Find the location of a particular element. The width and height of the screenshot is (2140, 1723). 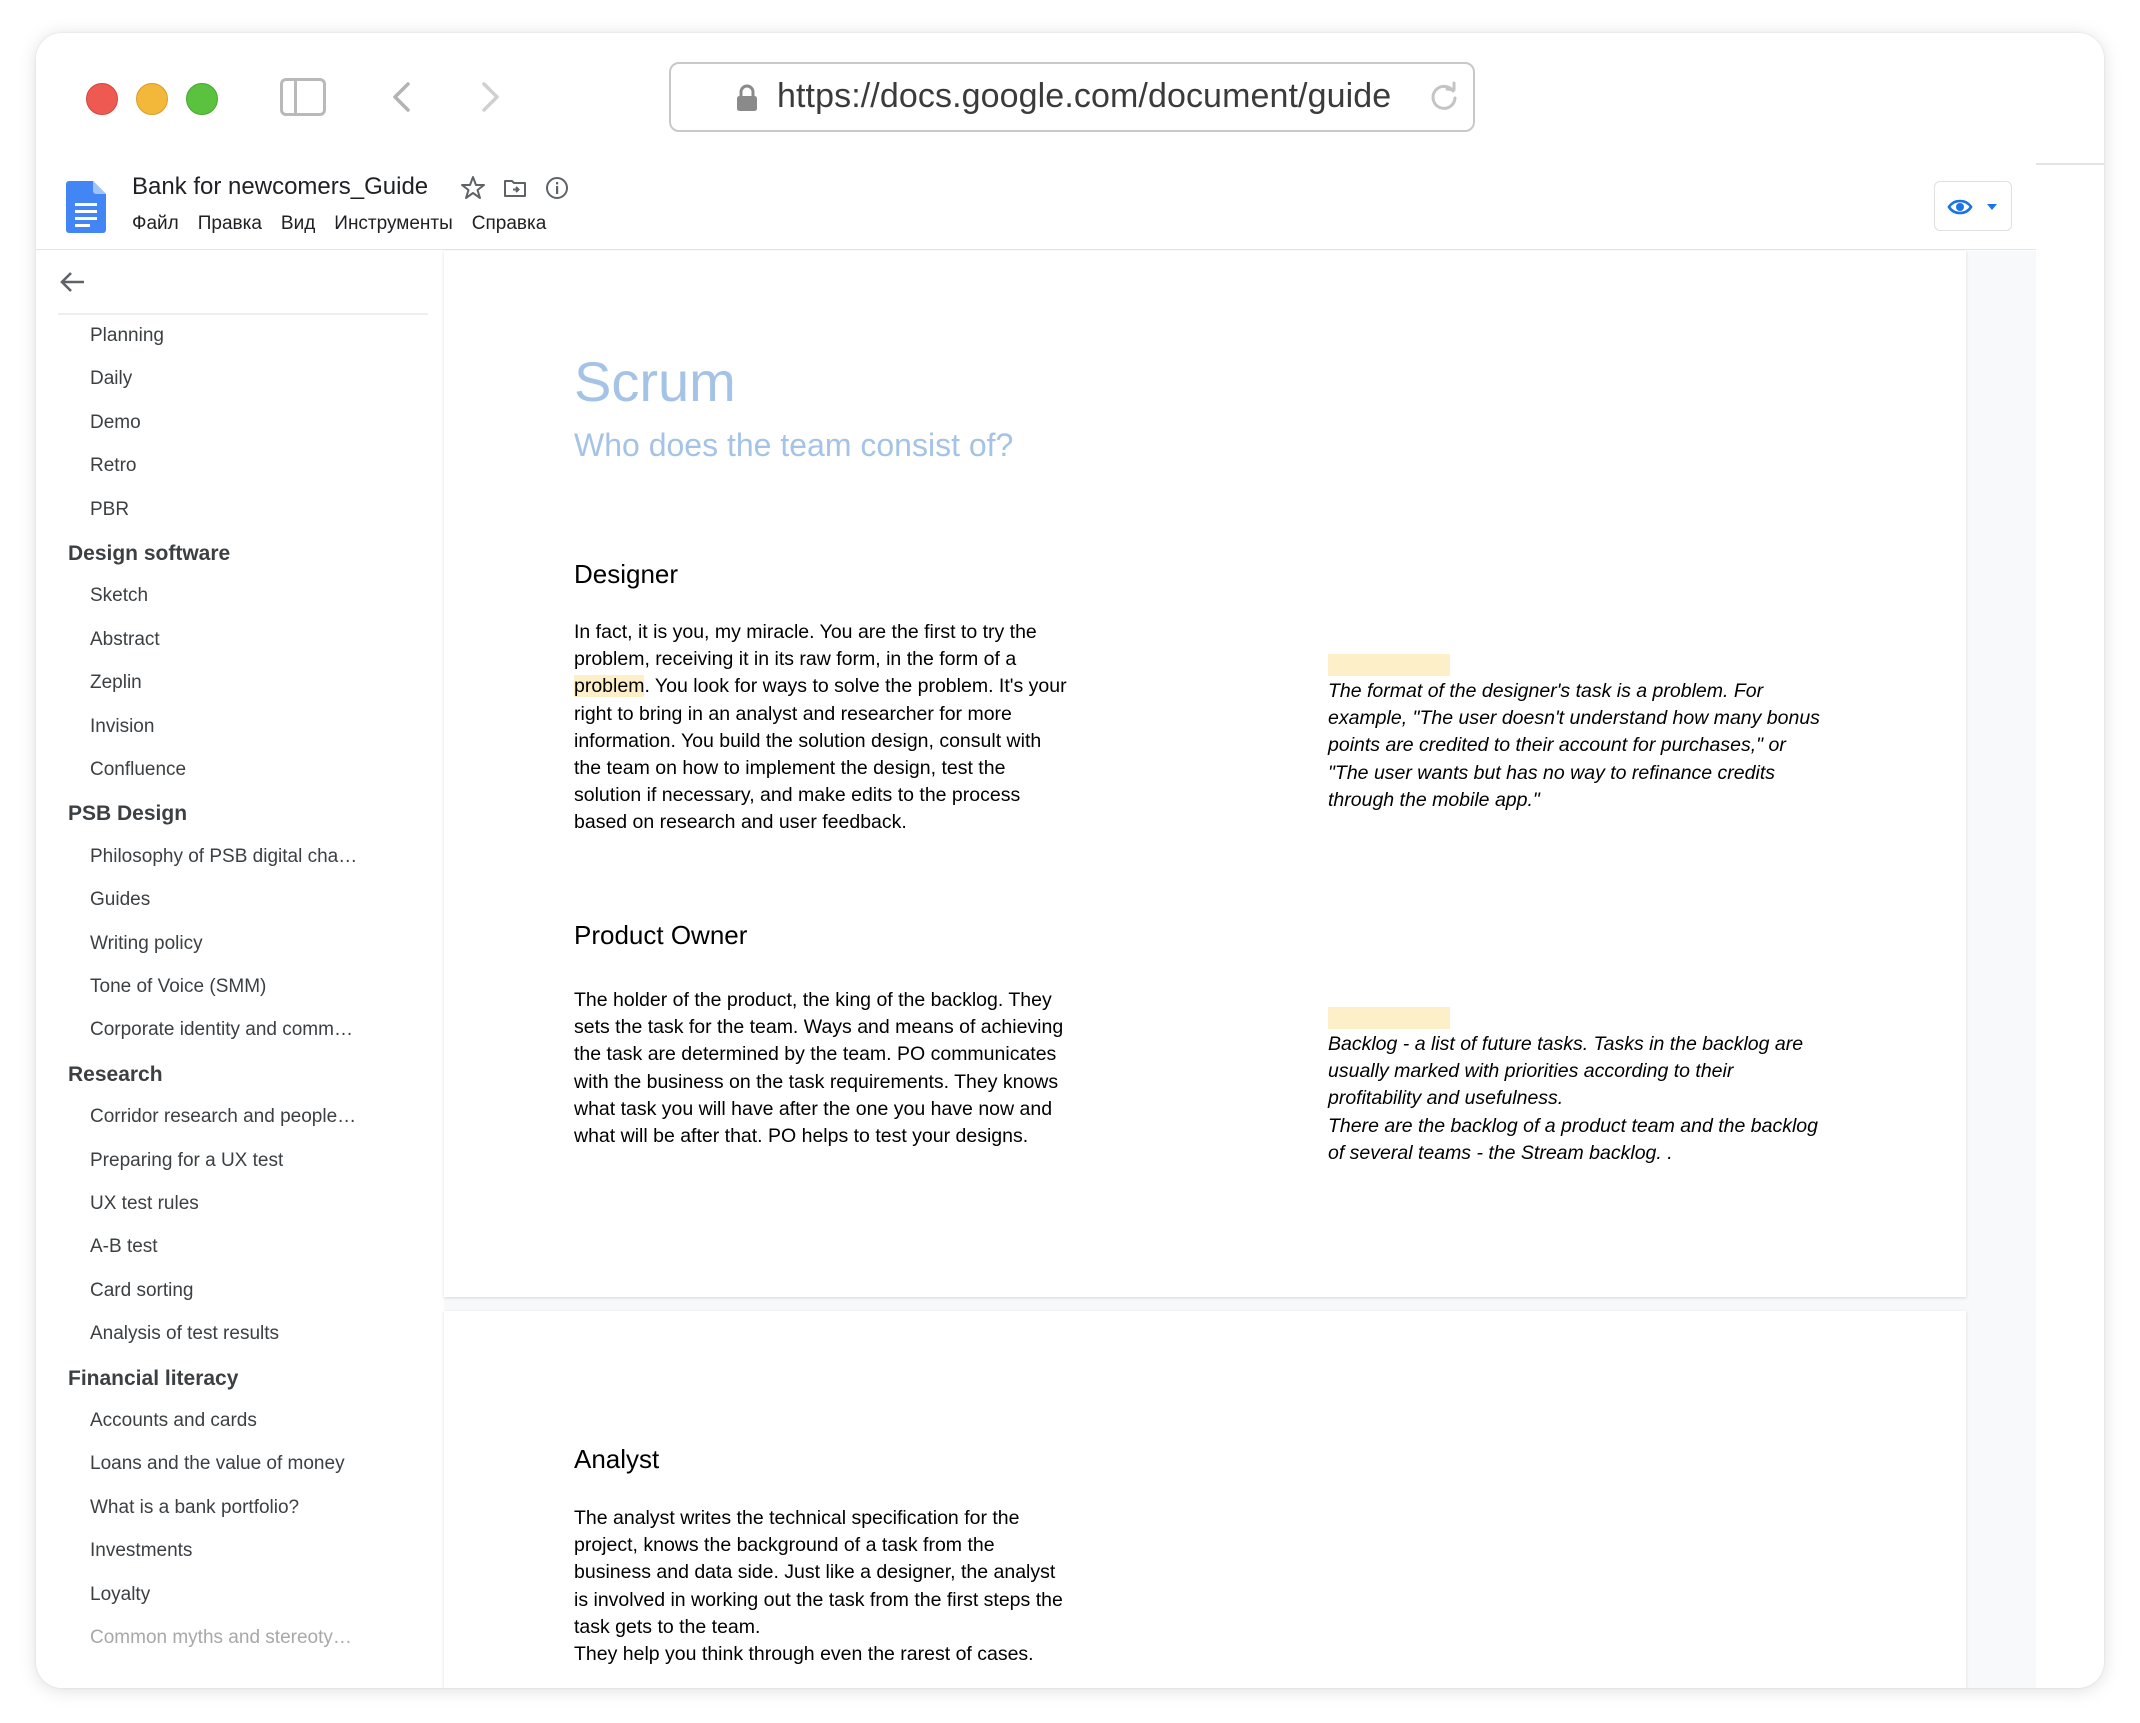

analyst-heading: Analyst is located at coordinates (617, 1459).